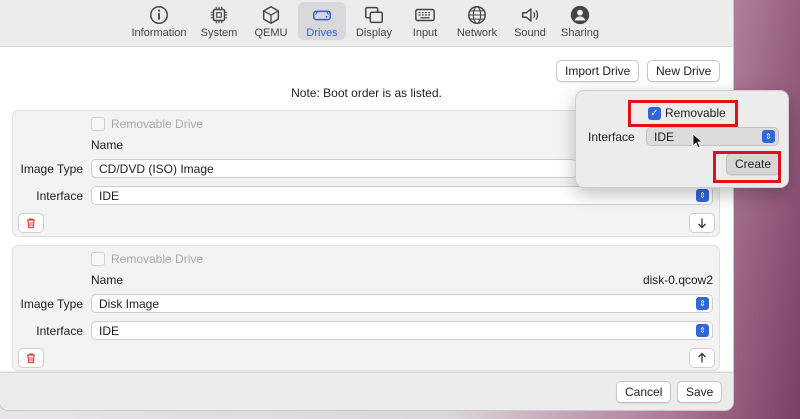 The width and height of the screenshot is (800, 419). I want to click on drive-icon, so click(322, 15).